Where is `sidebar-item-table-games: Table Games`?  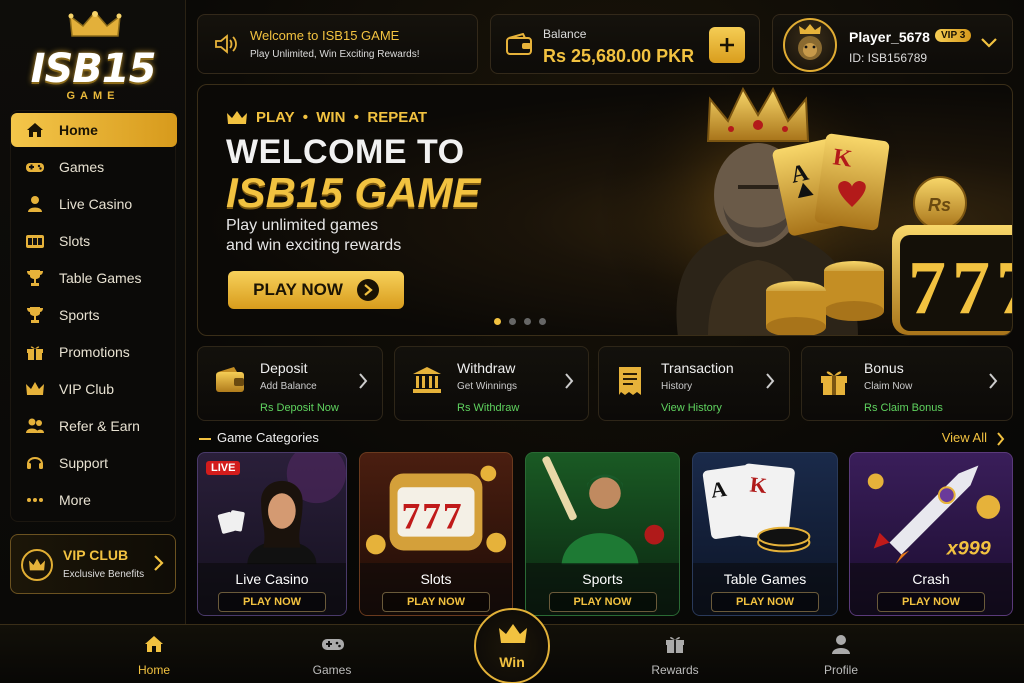 sidebar-item-table-games: Table Games is located at coordinates (94, 278).